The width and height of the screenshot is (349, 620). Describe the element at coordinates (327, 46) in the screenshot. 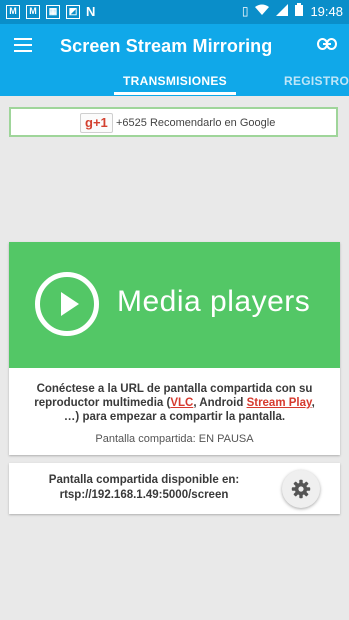

I see `link-icon` at that location.